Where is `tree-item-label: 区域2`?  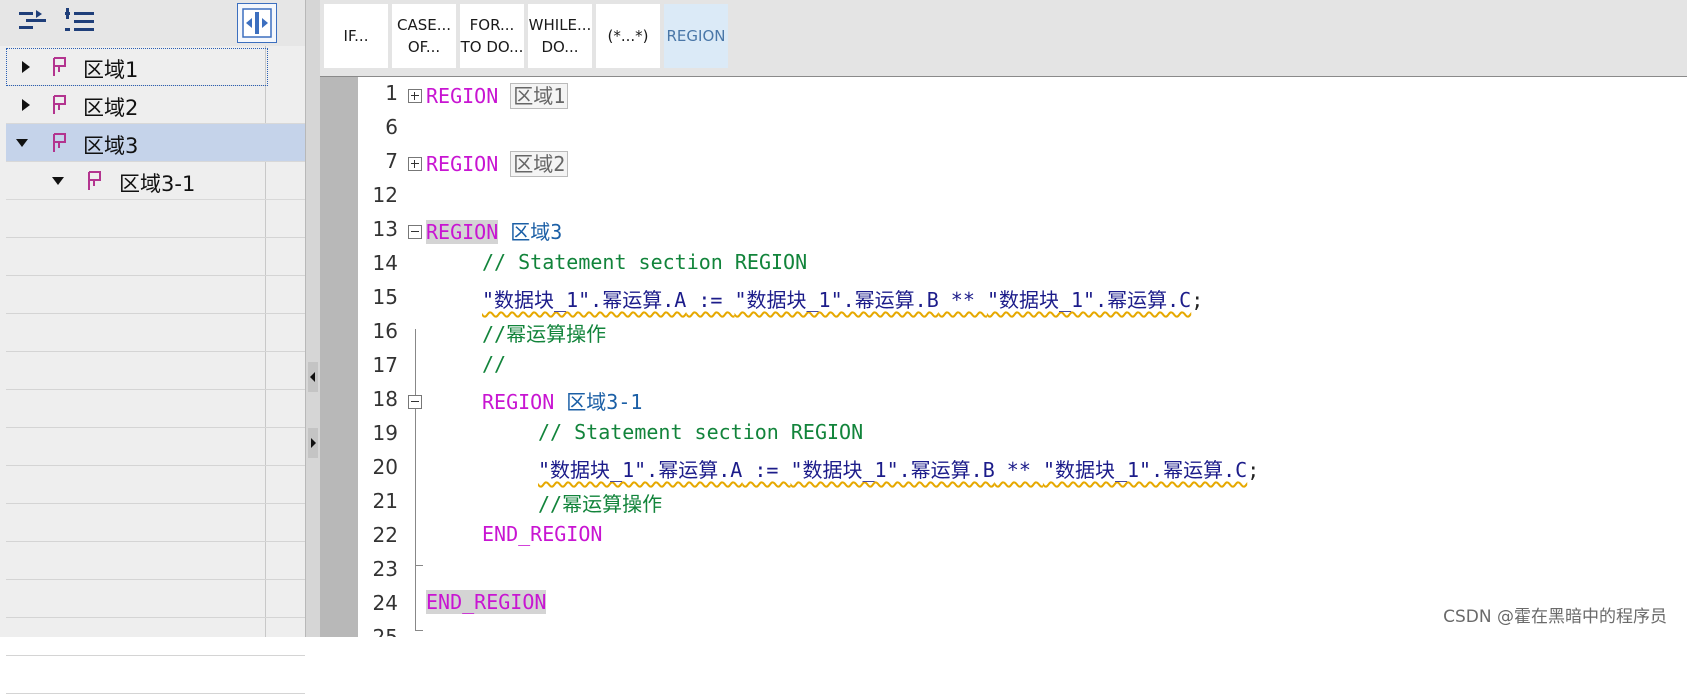 tree-item-label: 区域2 is located at coordinates (111, 108).